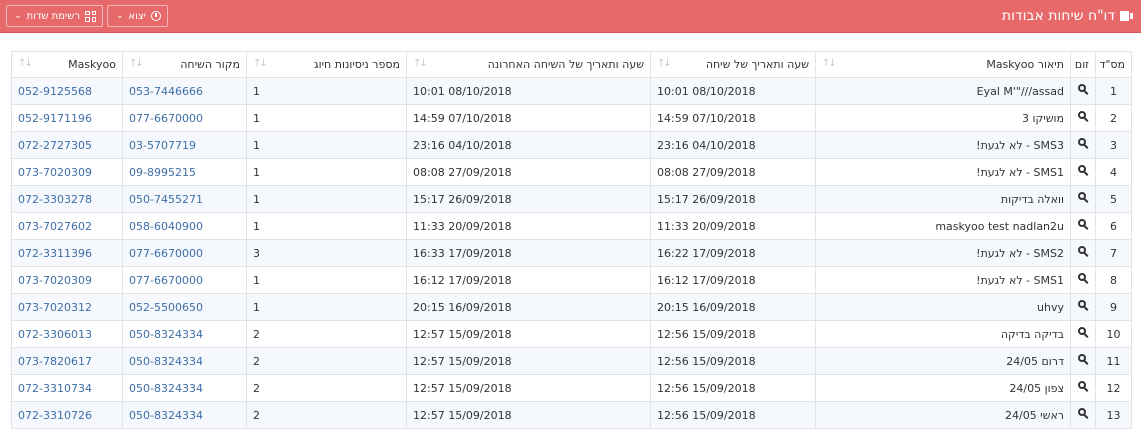  Describe the element at coordinates (733, 307) in the screenshot. I see `cell-call-time: 16/09/2018 20:15` at that location.